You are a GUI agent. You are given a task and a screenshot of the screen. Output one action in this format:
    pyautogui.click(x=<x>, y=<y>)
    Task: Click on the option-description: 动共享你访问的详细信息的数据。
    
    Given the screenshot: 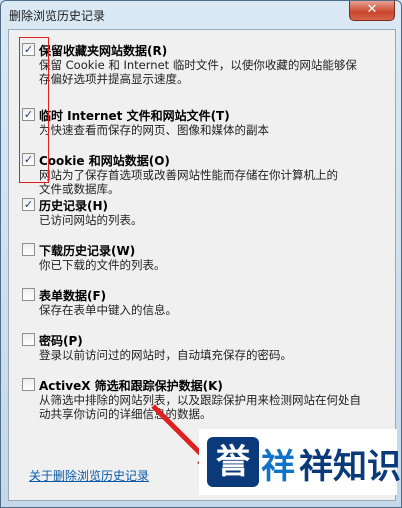 What is the action you would take?
    pyautogui.click(x=125, y=414)
    